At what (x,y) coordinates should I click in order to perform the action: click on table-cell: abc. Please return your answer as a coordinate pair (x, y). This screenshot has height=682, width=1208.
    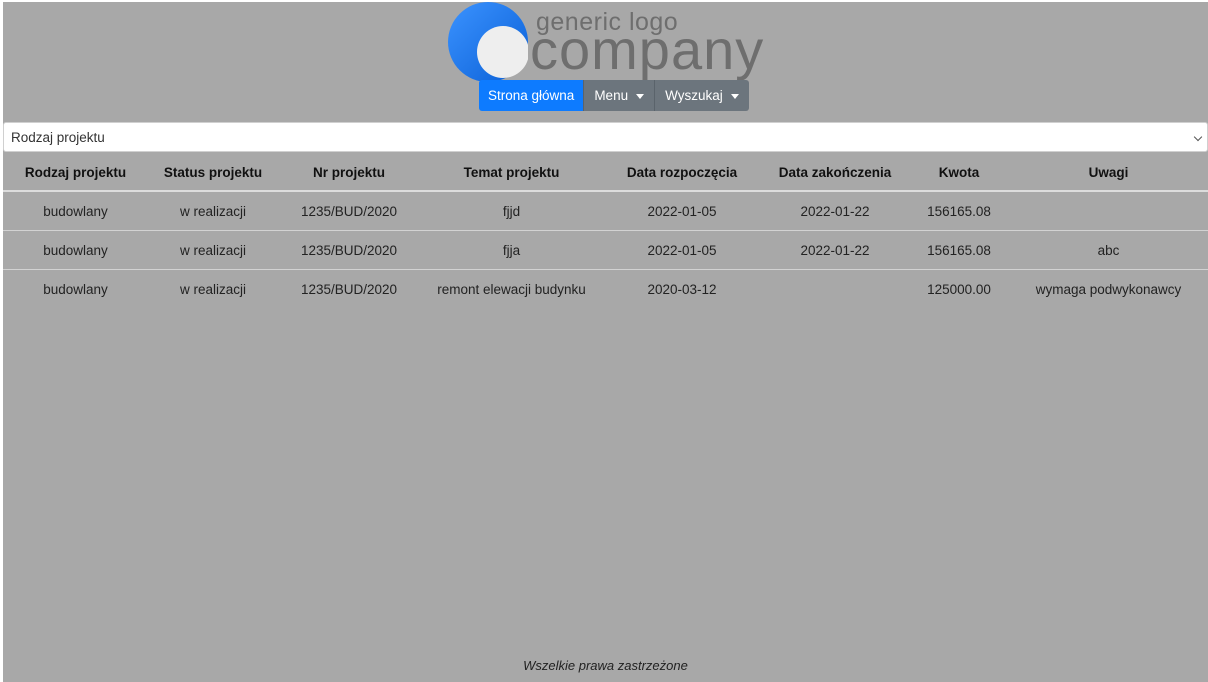
    Looking at the image, I should click on (1108, 250).